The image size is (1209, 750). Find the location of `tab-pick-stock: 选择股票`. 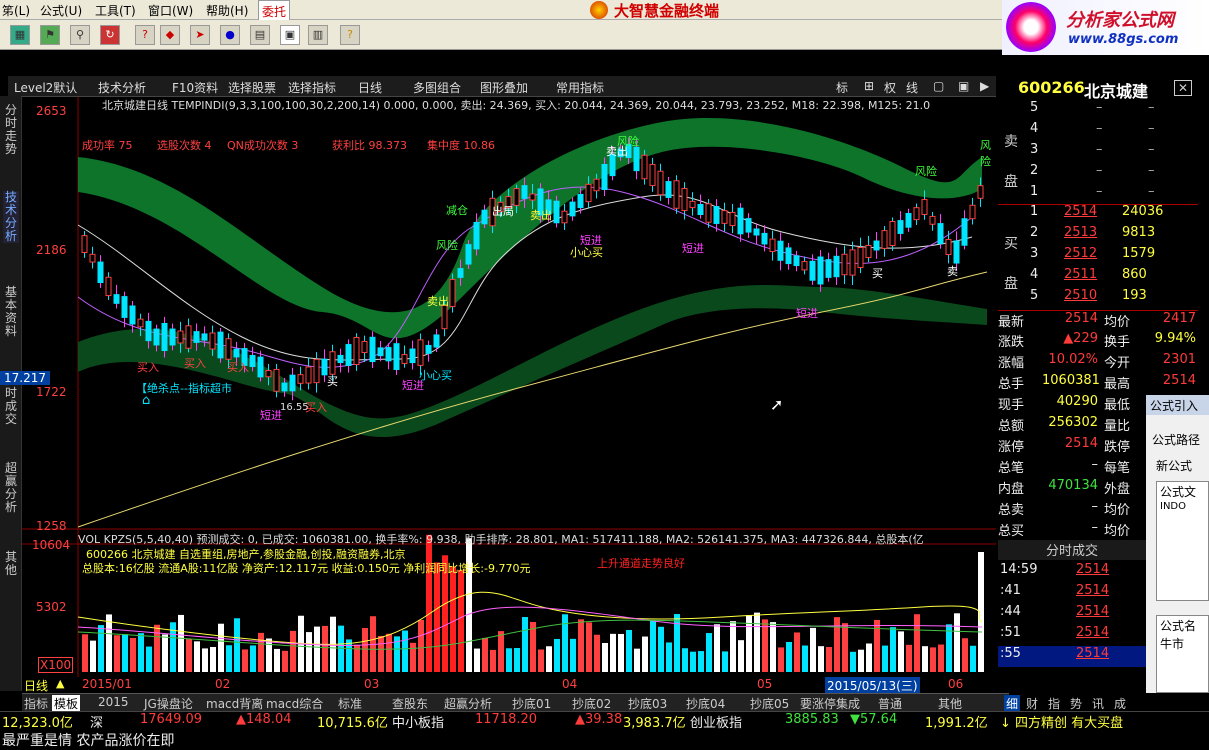

tab-pick-stock: 选择股票 is located at coordinates (252, 87).